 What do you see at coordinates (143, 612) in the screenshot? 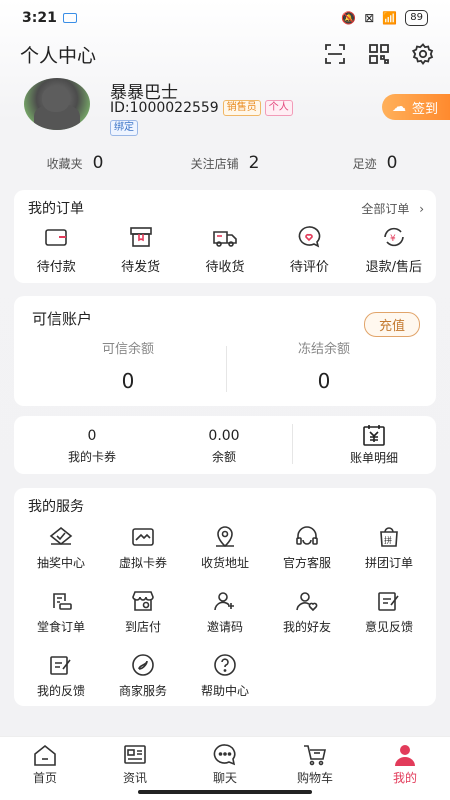
I see `service-pay-in-store: 到店付` at bounding box center [143, 612].